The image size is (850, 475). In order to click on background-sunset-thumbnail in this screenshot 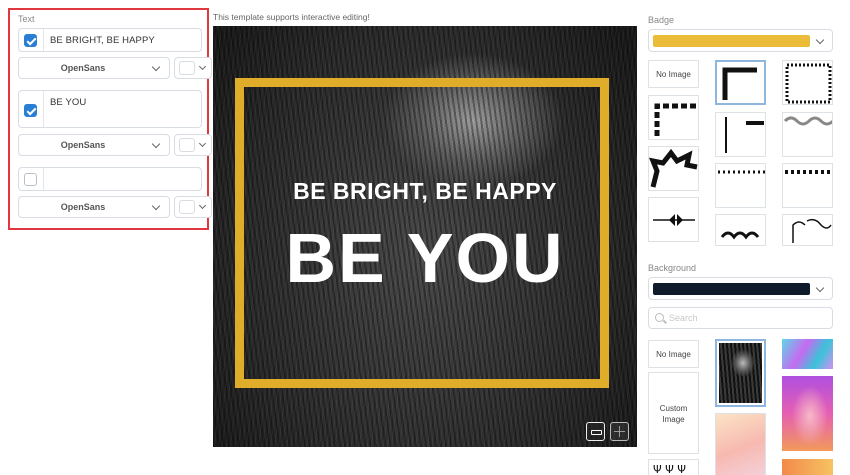, I will do `click(807, 467)`.